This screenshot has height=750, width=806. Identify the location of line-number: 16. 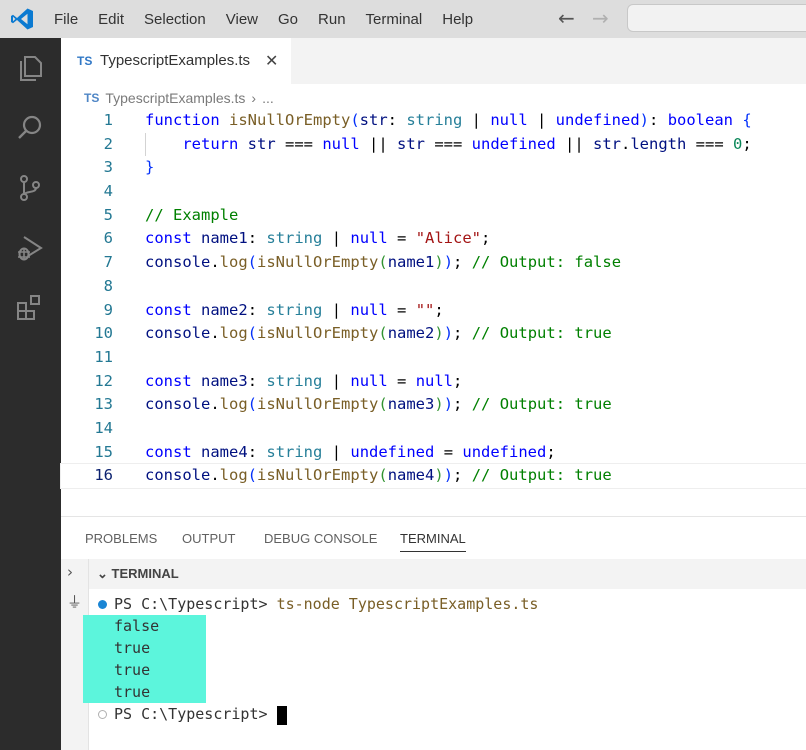
(103, 475).